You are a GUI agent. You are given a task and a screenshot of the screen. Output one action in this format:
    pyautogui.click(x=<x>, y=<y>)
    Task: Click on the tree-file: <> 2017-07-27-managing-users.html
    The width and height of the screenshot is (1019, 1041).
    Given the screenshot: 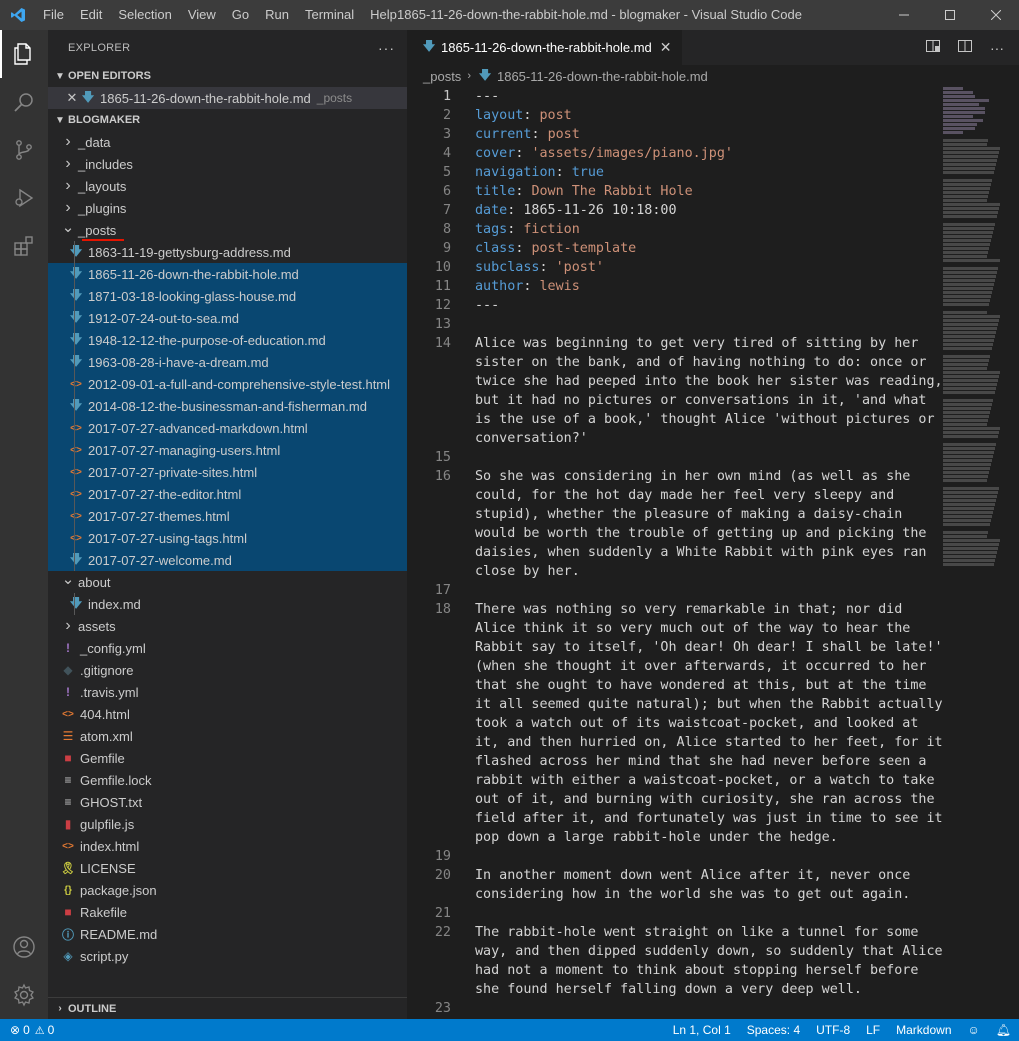 What is the action you would take?
    pyautogui.click(x=227, y=450)
    